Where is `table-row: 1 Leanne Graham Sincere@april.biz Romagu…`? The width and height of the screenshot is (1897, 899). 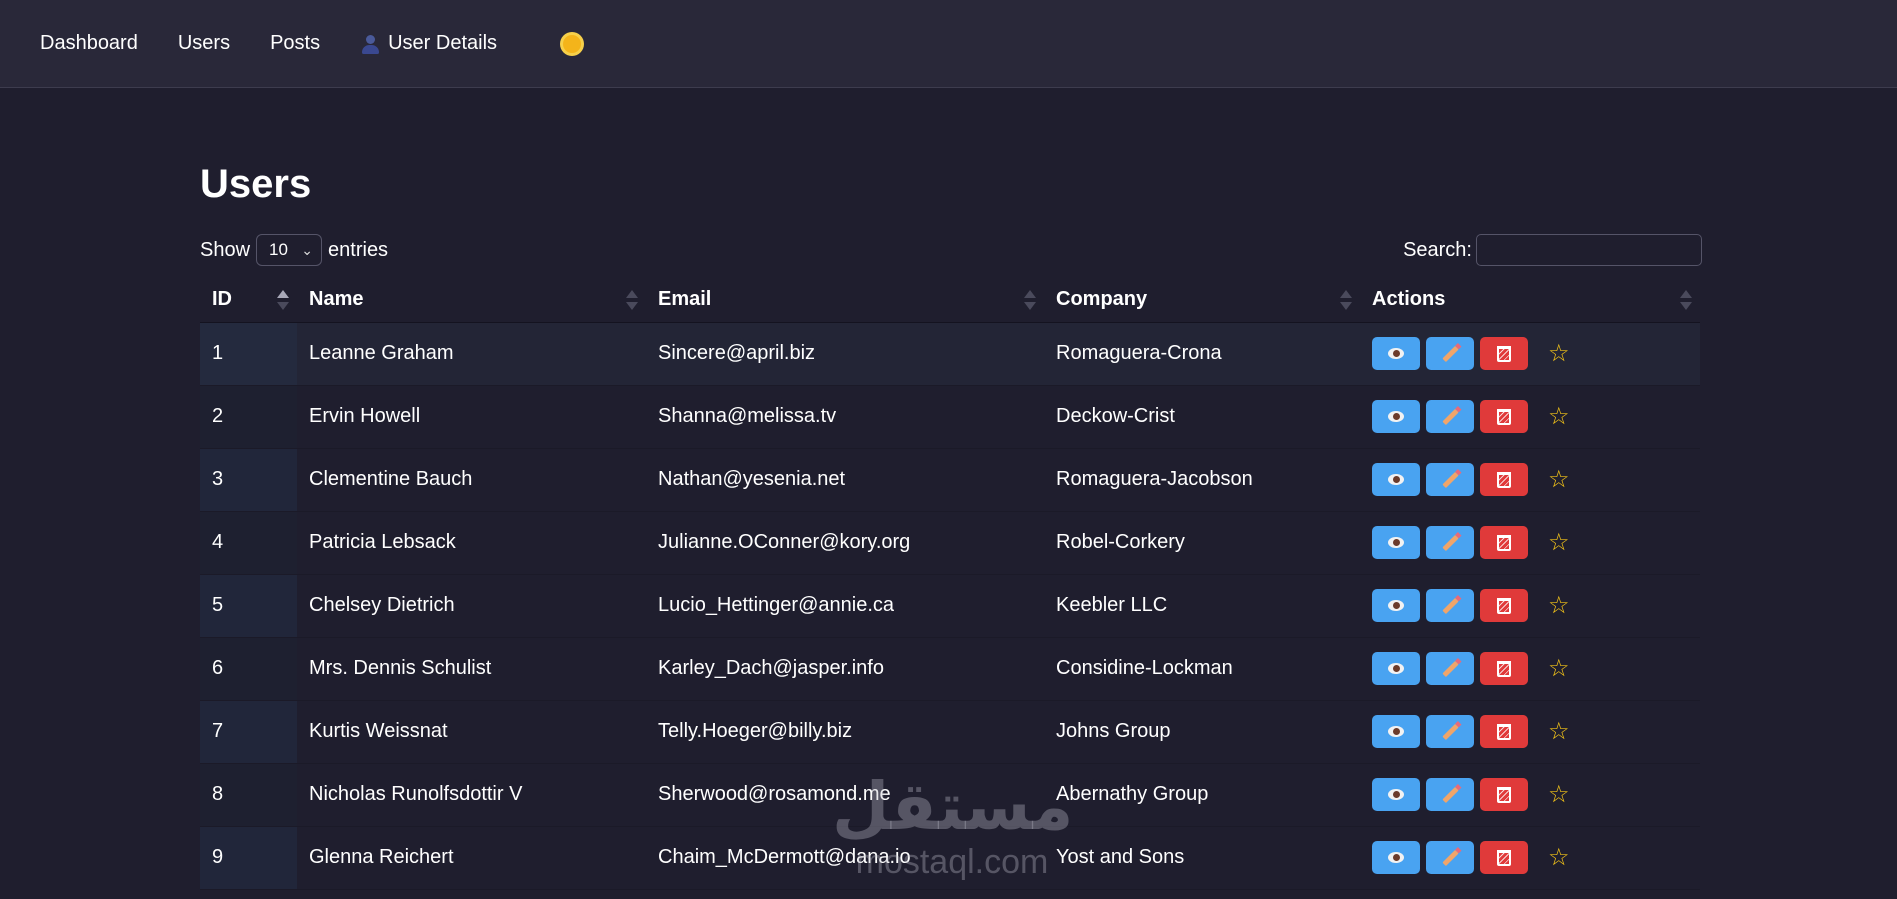
table-row: 1 Leanne Graham Sincere@april.biz Romagu… is located at coordinates (950, 354).